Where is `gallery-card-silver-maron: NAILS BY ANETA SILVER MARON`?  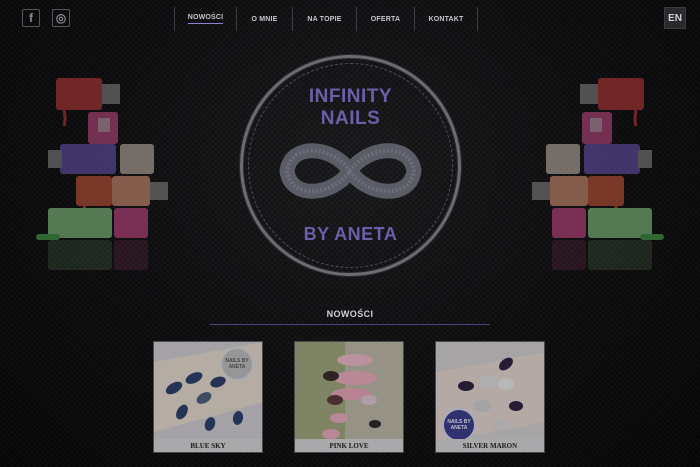
gallery-card-silver-maron: NAILS BY ANETA SILVER MARON is located at coordinates (490, 397).